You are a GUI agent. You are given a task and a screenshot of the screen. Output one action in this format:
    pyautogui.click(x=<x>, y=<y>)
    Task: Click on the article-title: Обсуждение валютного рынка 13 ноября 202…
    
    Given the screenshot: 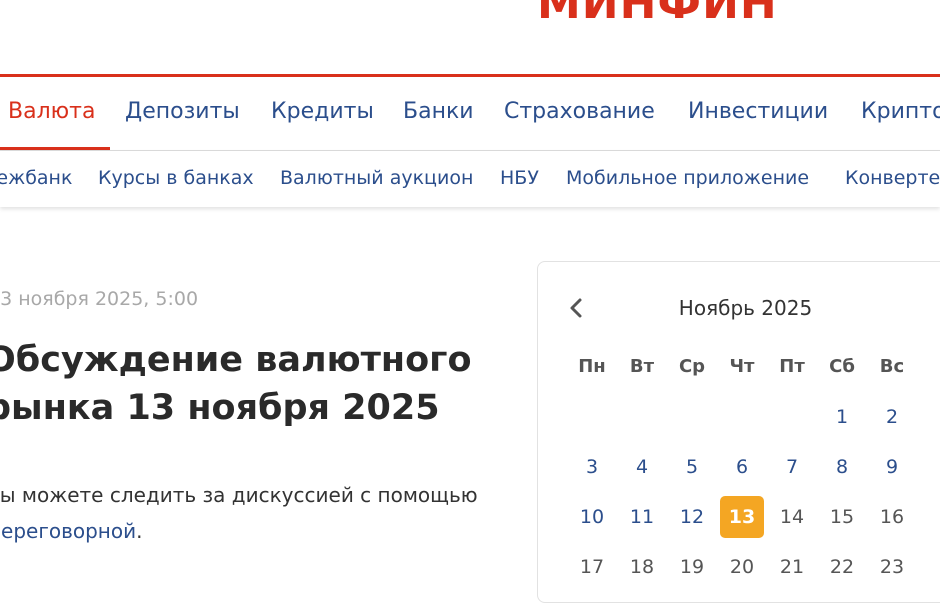 What is the action you would take?
    pyautogui.click(x=236, y=384)
    